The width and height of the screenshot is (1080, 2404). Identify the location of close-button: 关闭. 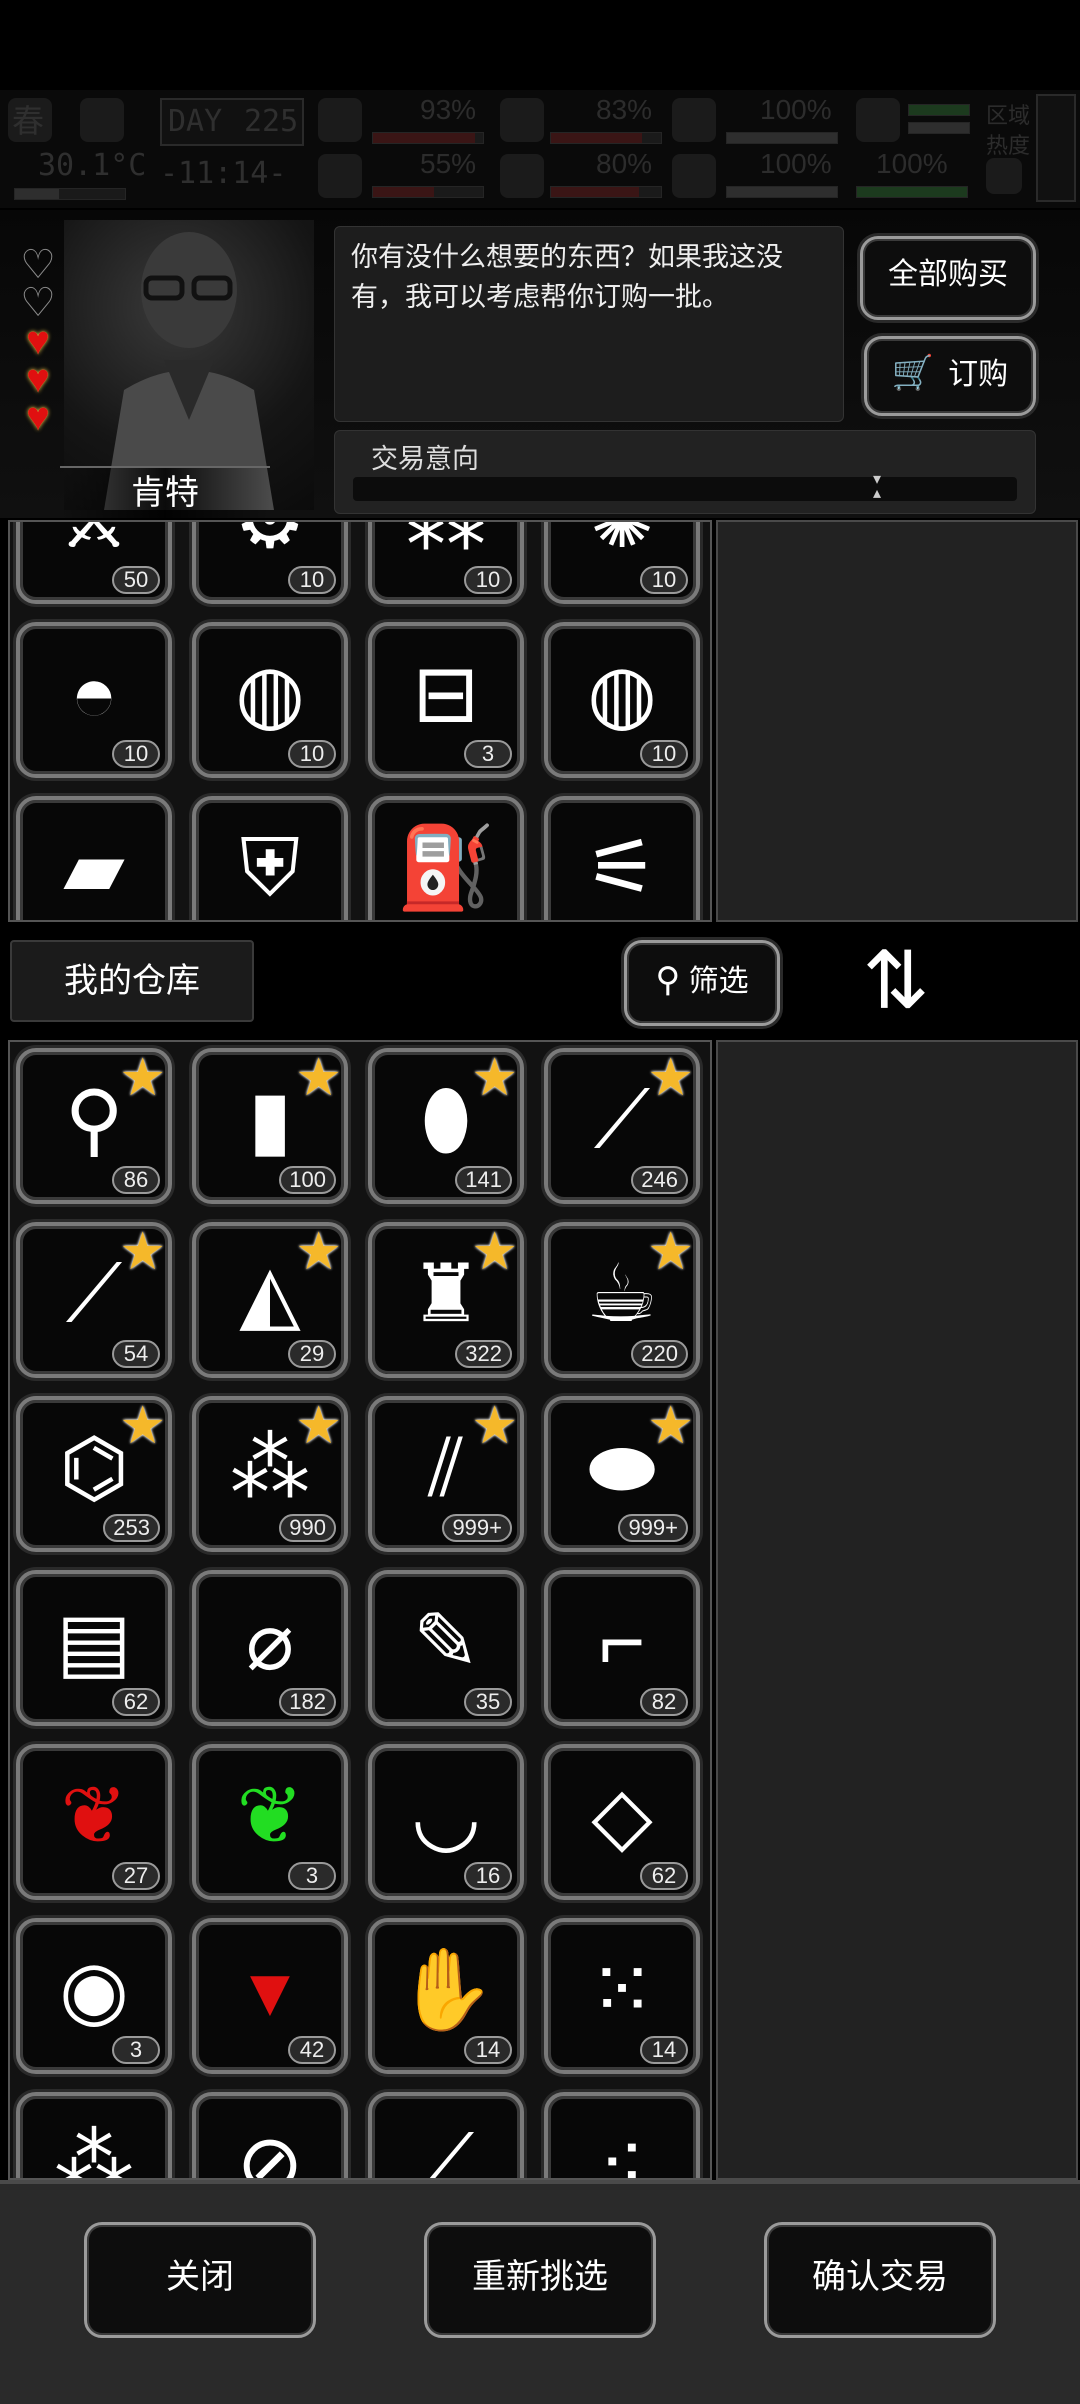
(200, 2280).